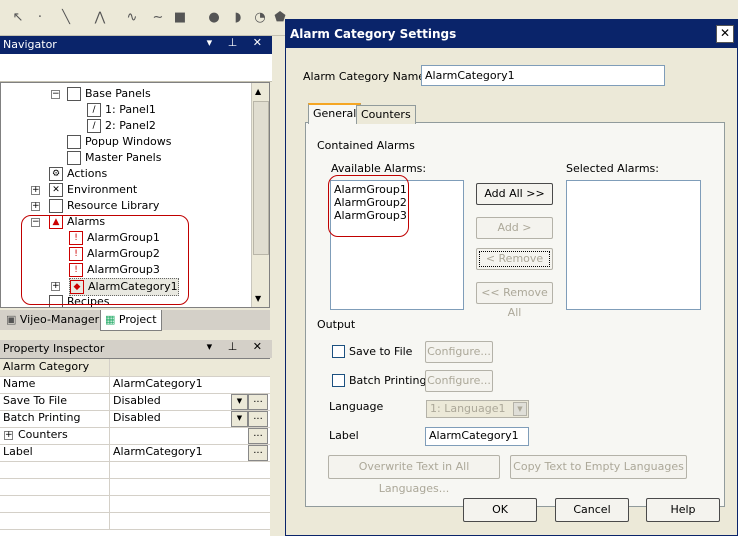 The width and height of the screenshot is (738, 536). I want to click on batch-printing-label: Batch Printing, so click(388, 380).